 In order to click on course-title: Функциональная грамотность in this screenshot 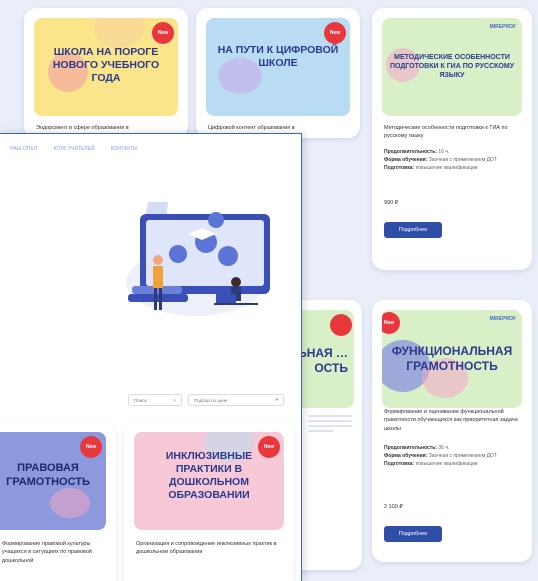, I will do `click(452, 358)`.